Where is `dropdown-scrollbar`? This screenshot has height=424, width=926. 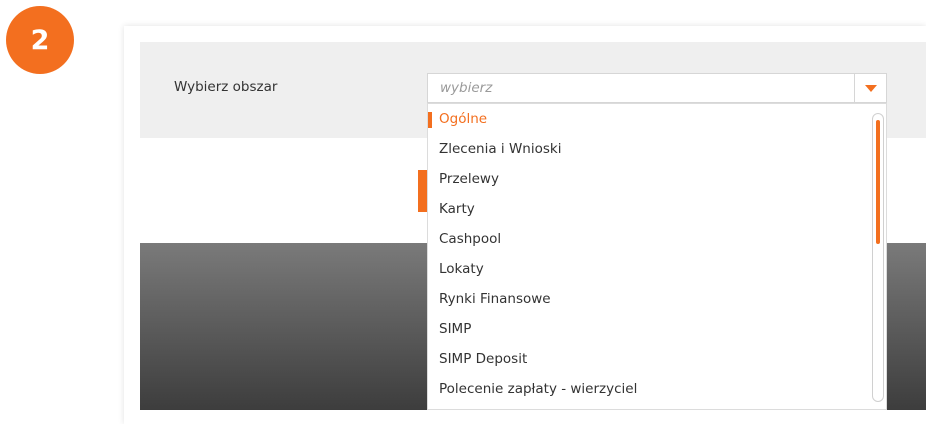 dropdown-scrollbar is located at coordinates (878, 257).